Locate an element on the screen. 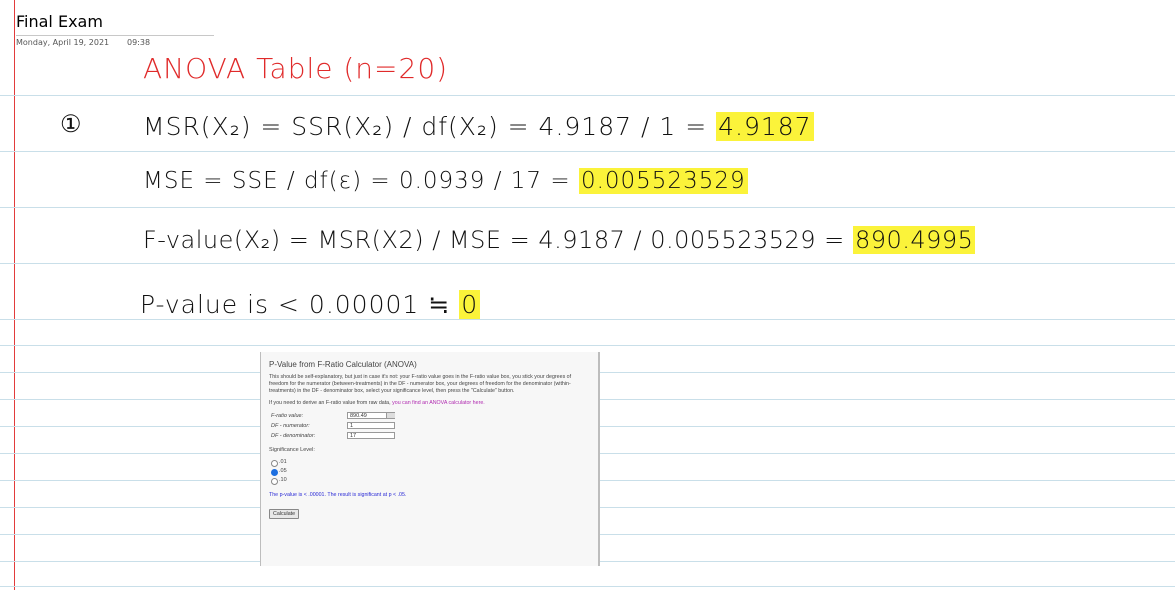  df-denominator-input: 17 is located at coordinates (371, 435).